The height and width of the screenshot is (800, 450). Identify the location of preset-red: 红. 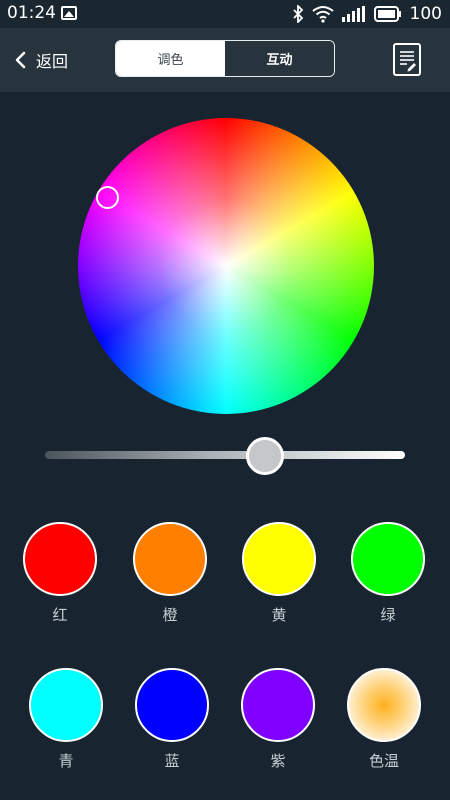
(60, 573).